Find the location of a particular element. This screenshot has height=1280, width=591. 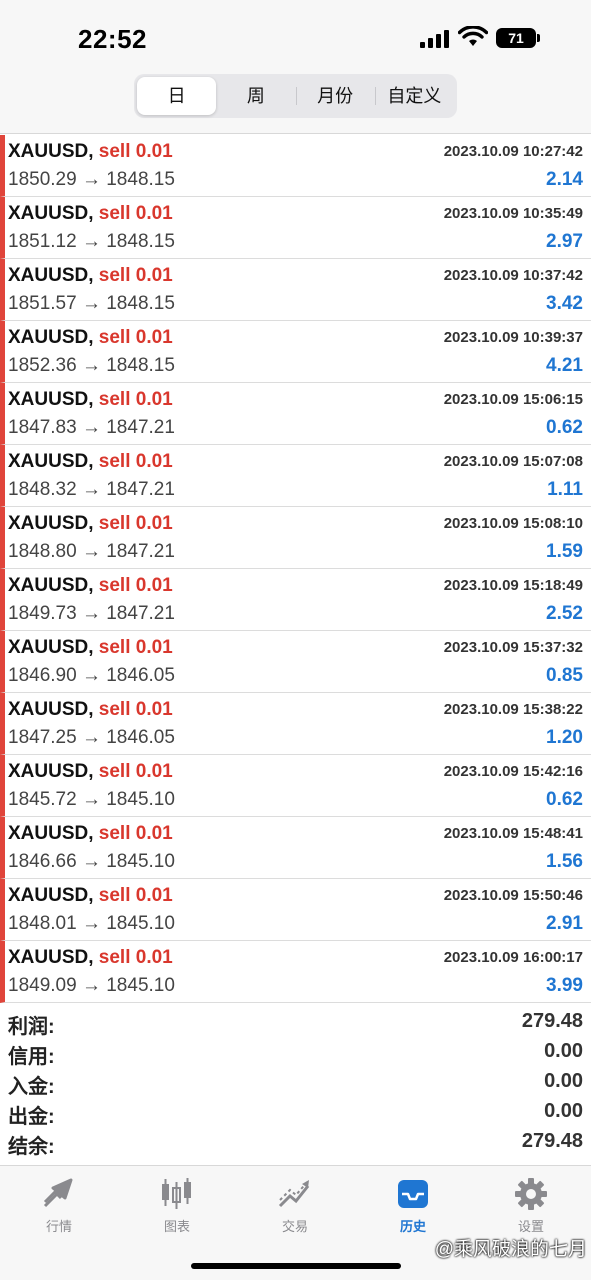

battery-indicator: 71 is located at coordinates (516, 38).